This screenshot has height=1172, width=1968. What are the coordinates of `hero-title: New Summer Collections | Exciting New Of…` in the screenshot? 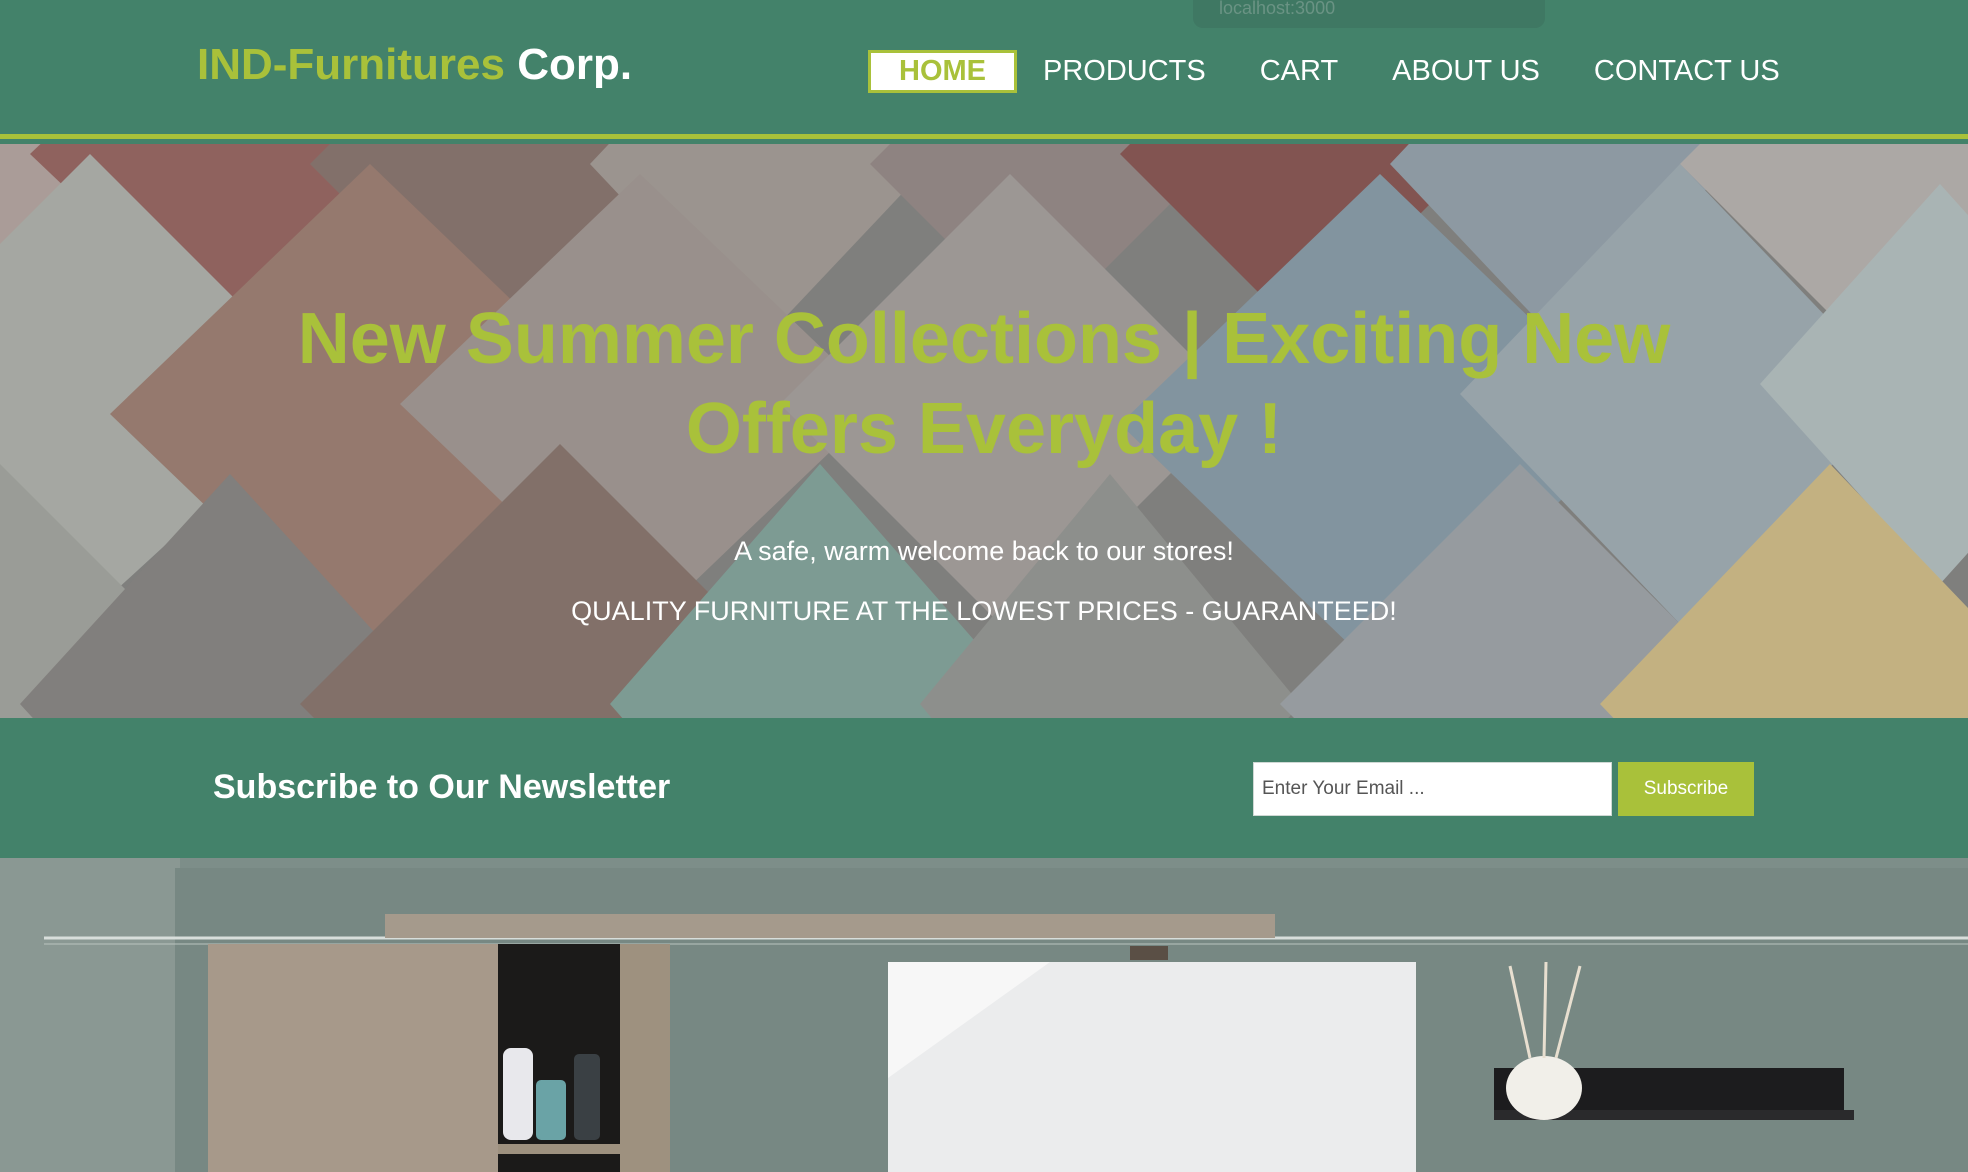 It's located at (984, 384).